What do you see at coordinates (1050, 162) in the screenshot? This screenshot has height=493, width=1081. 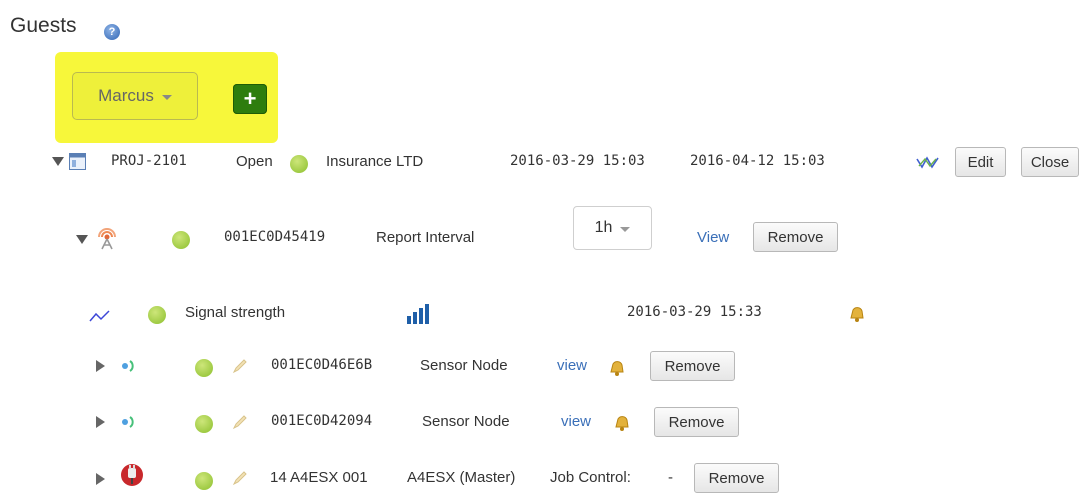 I see `close-button: Close` at bounding box center [1050, 162].